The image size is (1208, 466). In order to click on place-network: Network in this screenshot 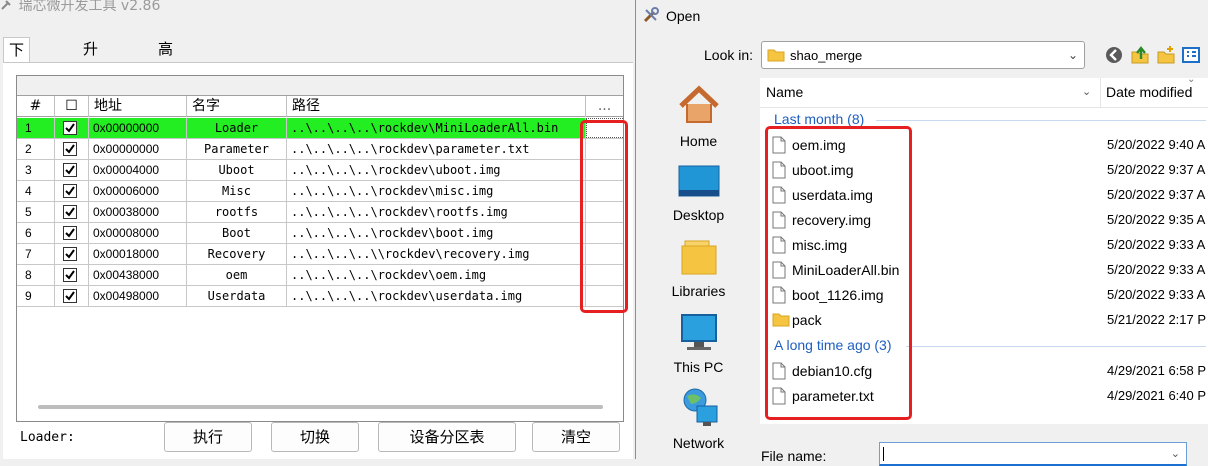, I will do `click(698, 418)`.